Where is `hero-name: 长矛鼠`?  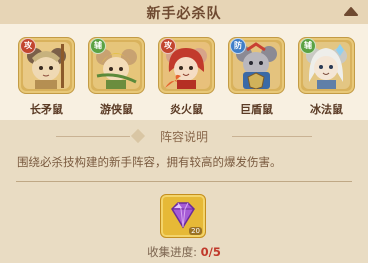
hero-name: 长矛鼠 is located at coordinates (46, 109).